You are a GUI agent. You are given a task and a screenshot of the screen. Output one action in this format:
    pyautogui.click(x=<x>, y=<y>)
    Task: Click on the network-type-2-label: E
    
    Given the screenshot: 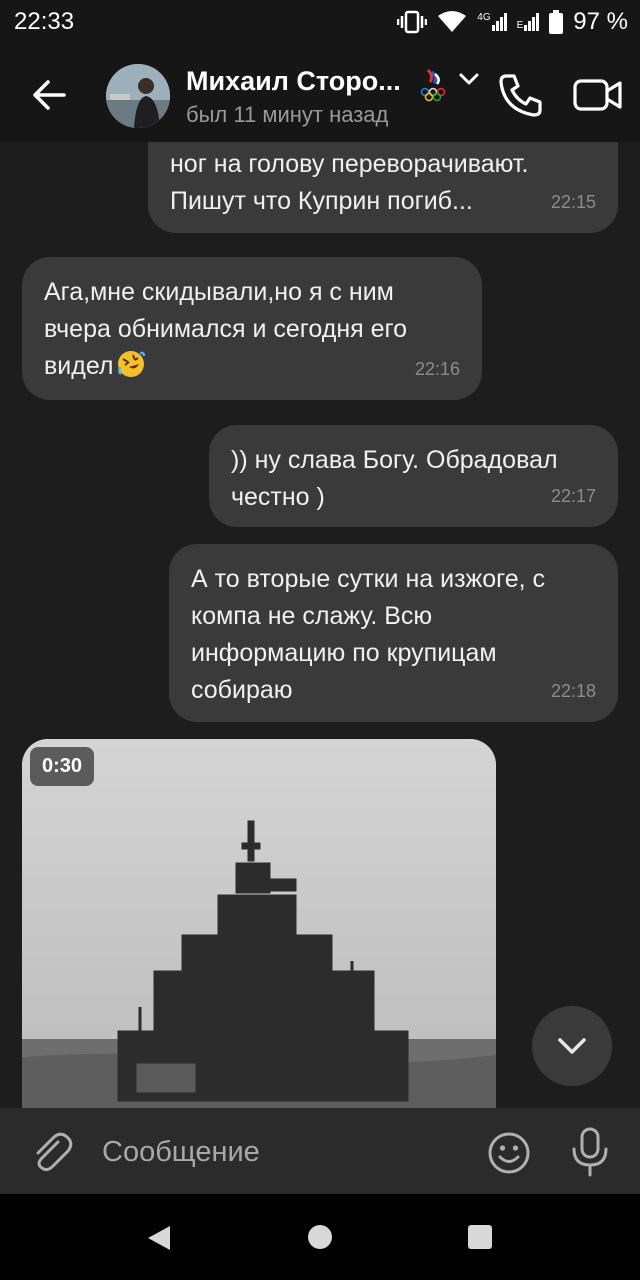 What is the action you would take?
    pyautogui.click(x=520, y=25)
    